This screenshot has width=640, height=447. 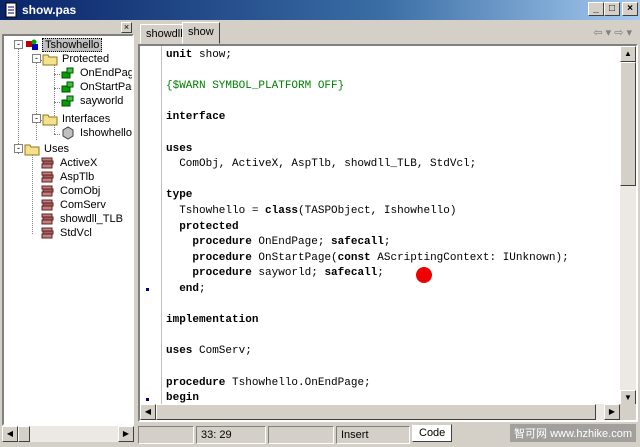 What do you see at coordinates (86, 119) in the screenshot?
I see `tree-node-label: Interfaces` at bounding box center [86, 119].